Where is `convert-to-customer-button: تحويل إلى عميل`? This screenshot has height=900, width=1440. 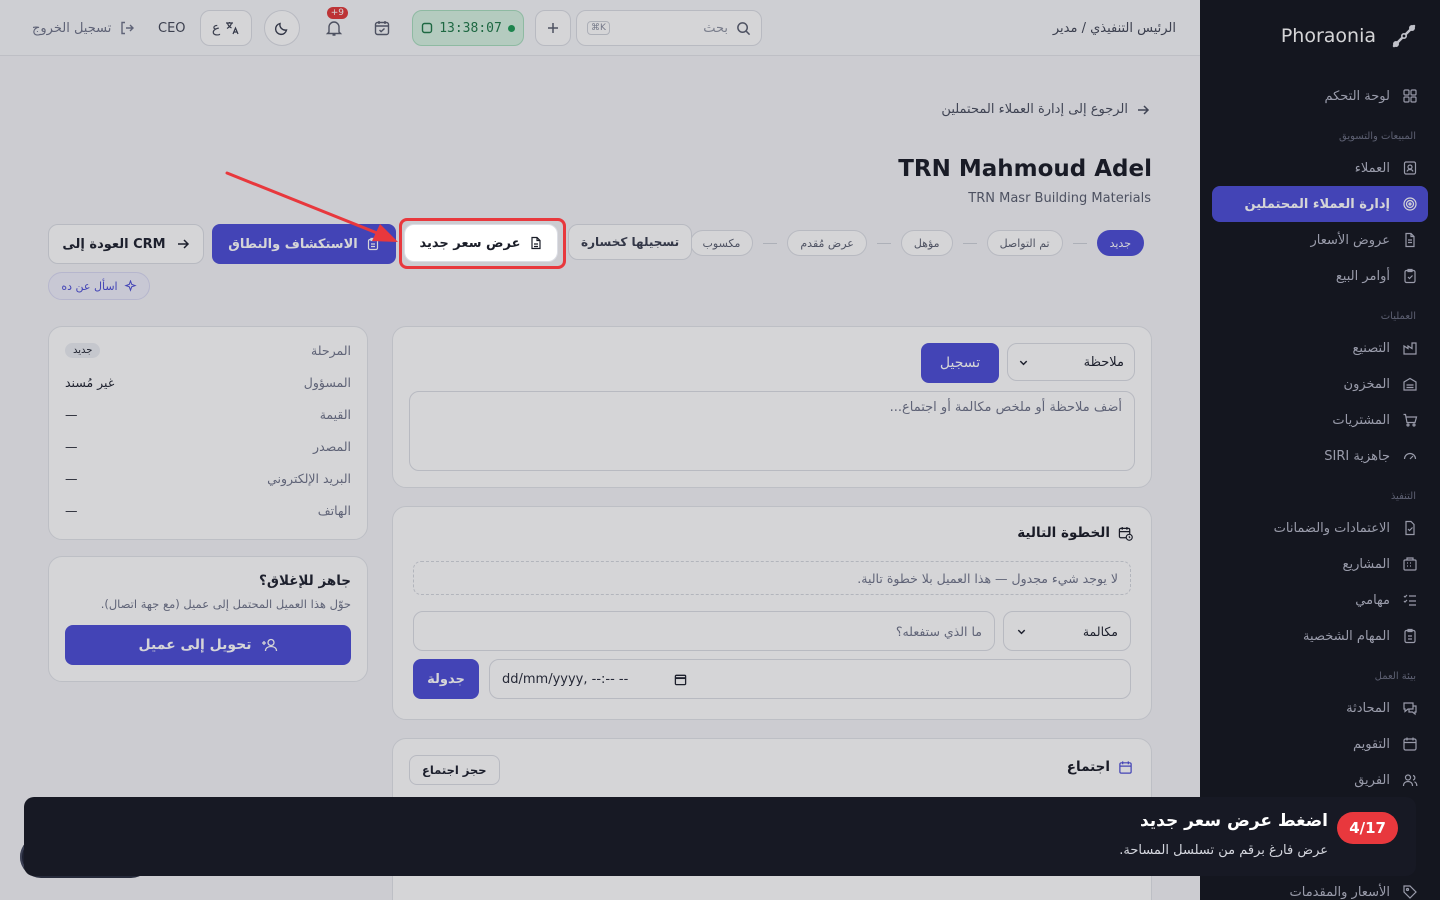 convert-to-customer-button: تحويل إلى عميل is located at coordinates (208, 645).